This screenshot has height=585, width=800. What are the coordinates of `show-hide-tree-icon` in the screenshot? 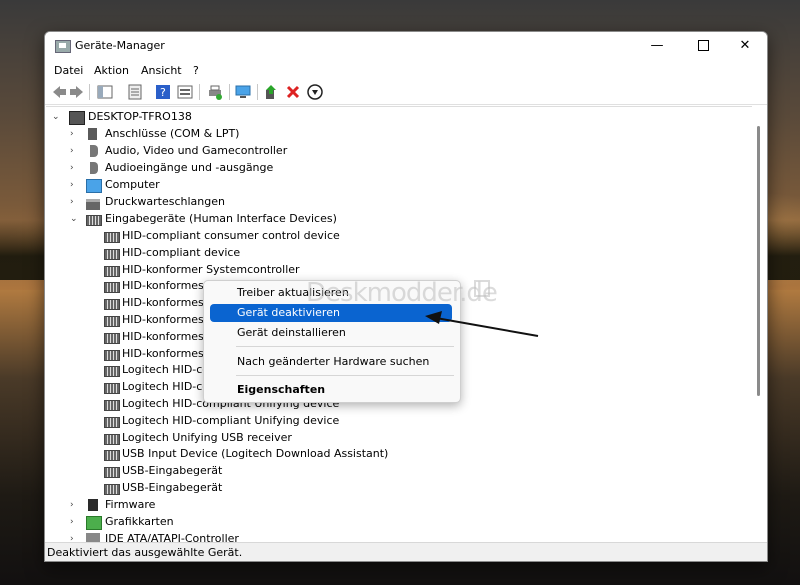 It's located at (105, 92).